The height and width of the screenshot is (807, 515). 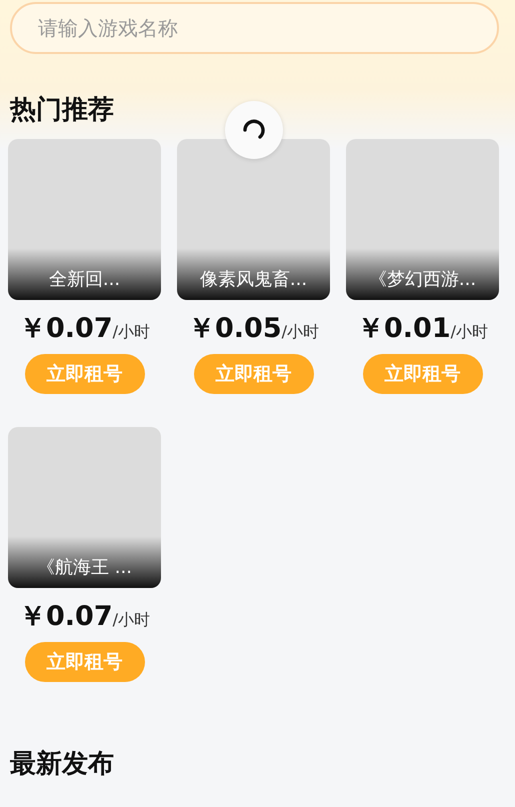 What do you see at coordinates (403, 329) in the screenshot?
I see `price: ￥0.01` at bounding box center [403, 329].